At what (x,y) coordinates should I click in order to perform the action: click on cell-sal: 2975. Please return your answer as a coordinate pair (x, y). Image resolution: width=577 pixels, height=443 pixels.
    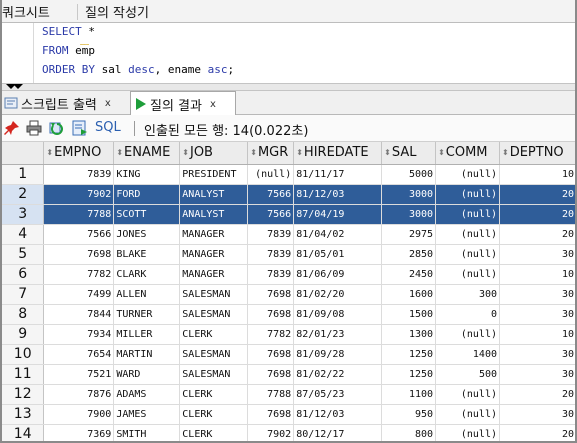
    Looking at the image, I should click on (409, 234).